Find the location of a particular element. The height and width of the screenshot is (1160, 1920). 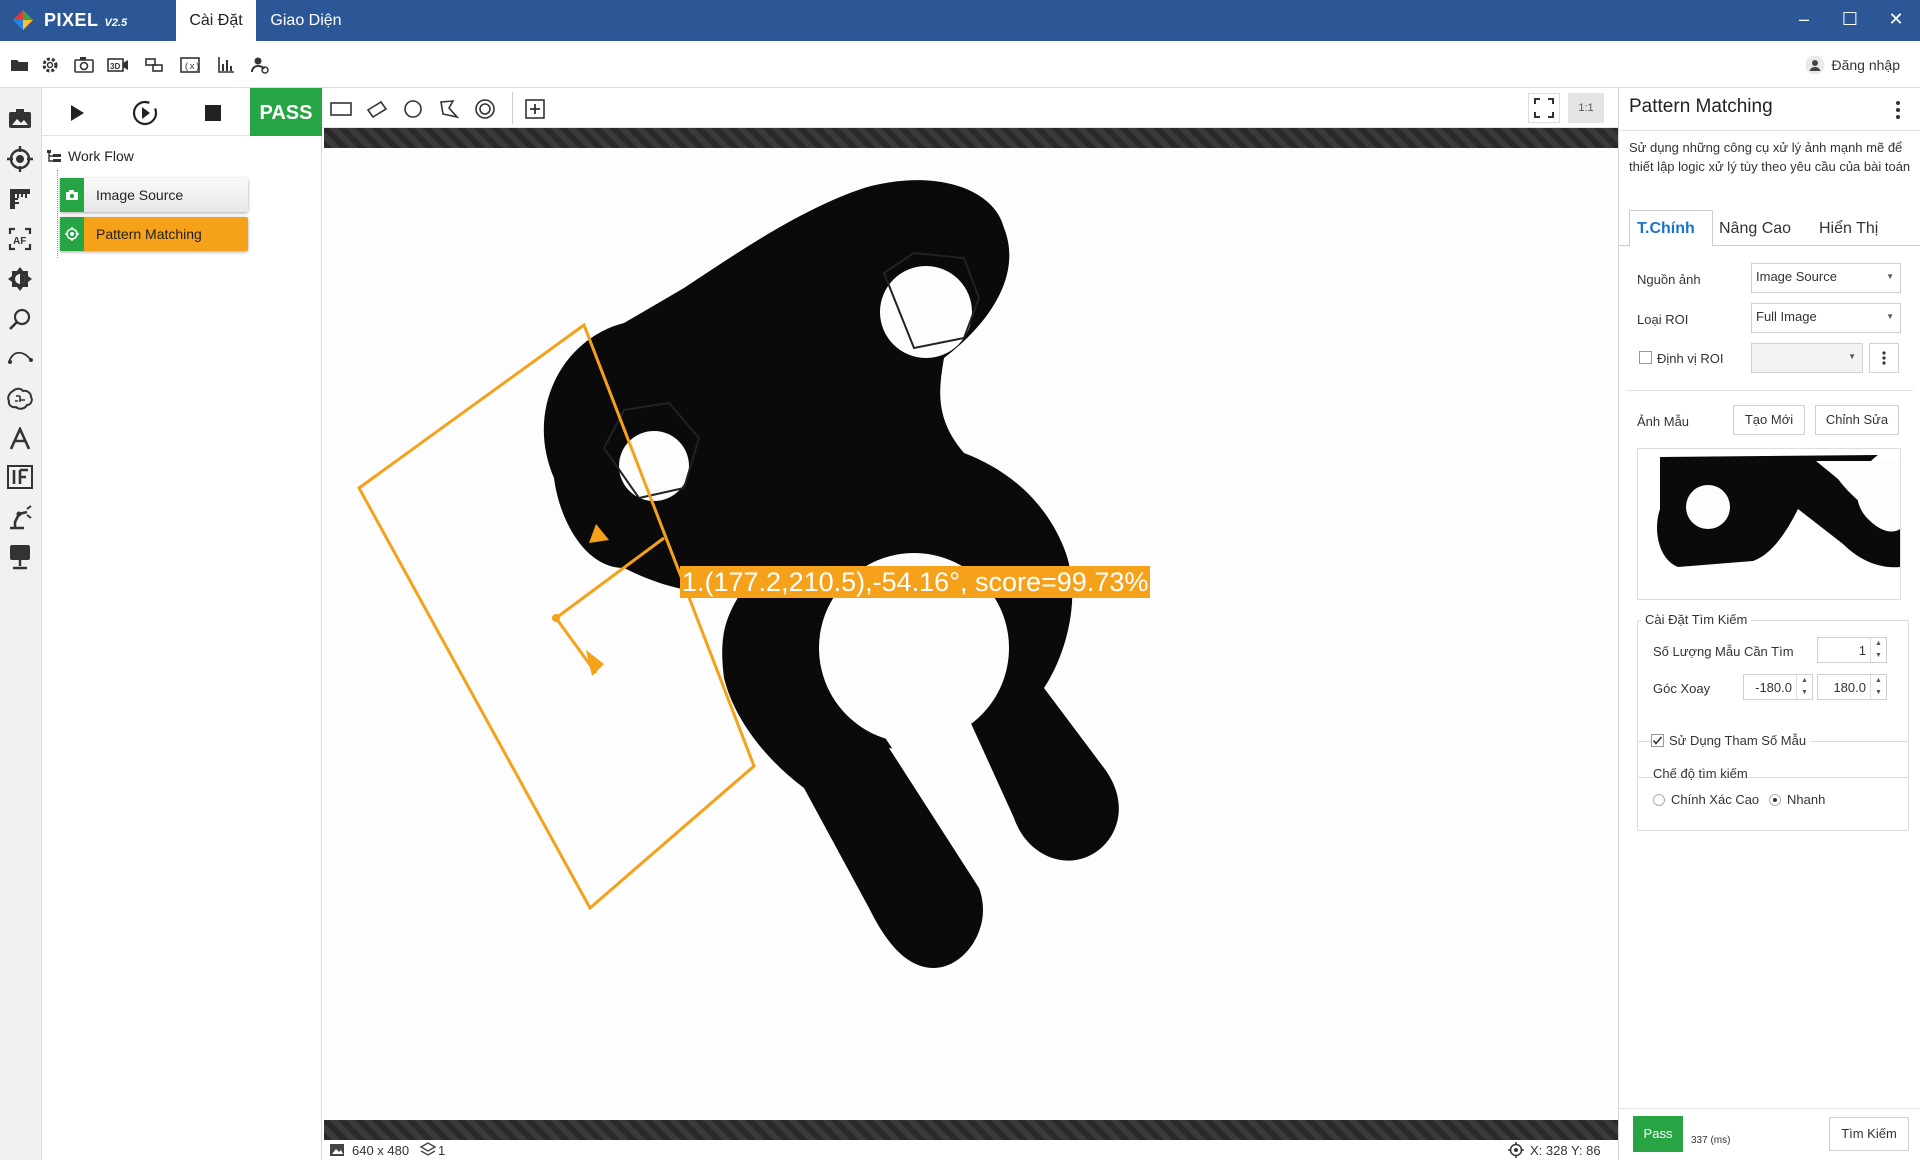

workflow-node-pattern-matching: Pattern Matching is located at coordinates (154, 234).